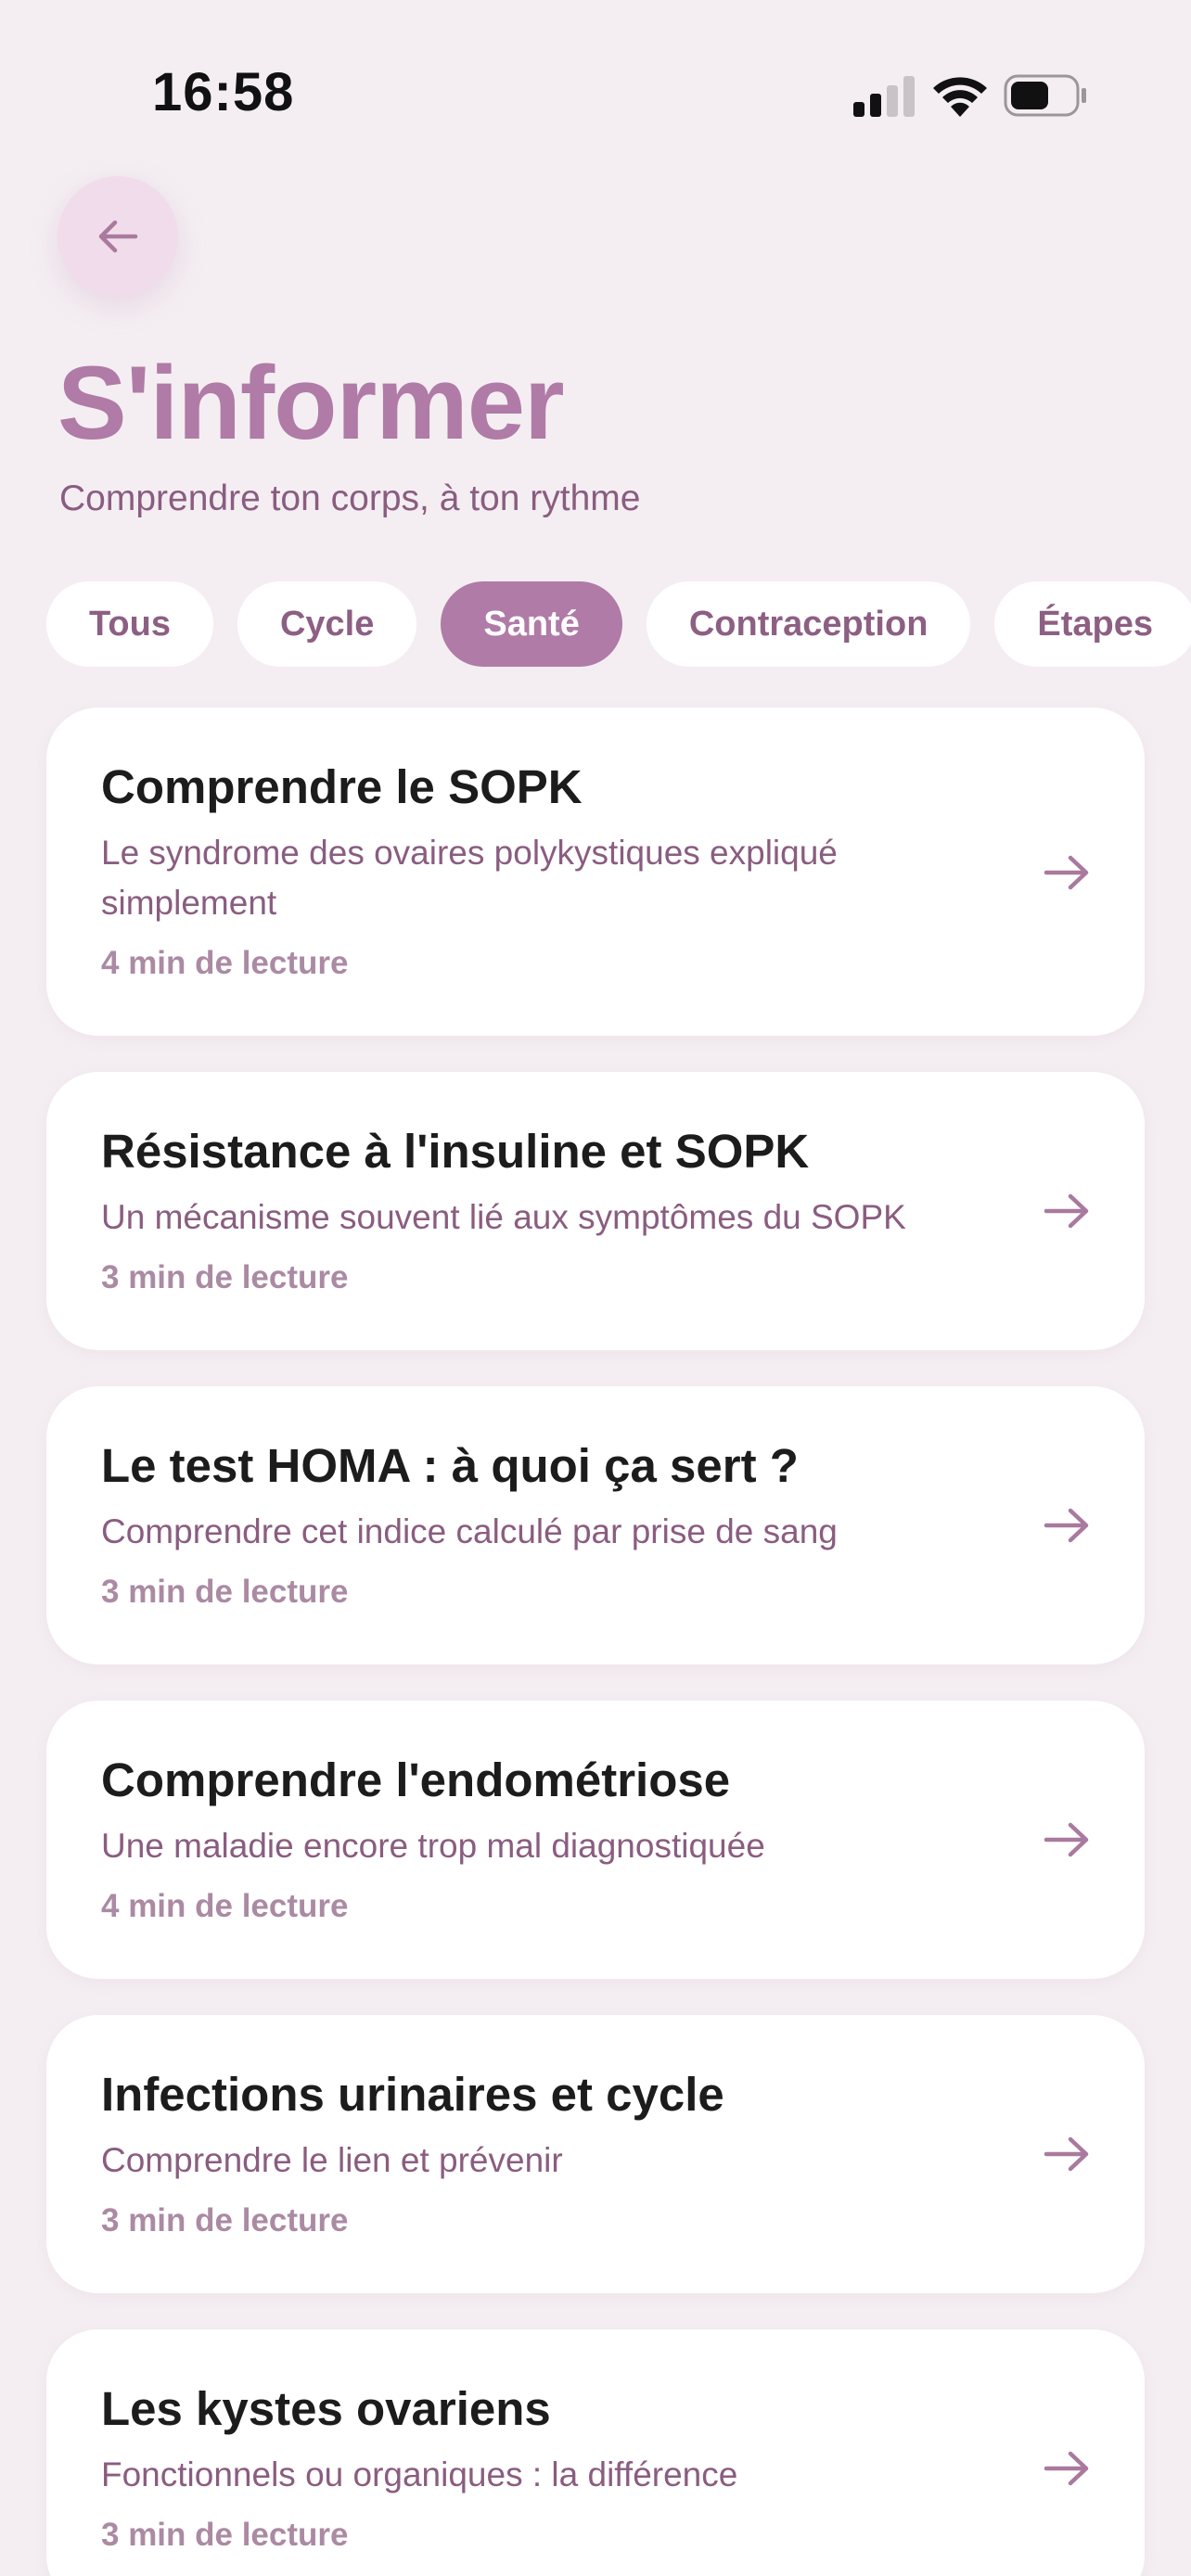 Image resolution: width=1191 pixels, height=2576 pixels. I want to click on article-title: Infections urinaires et cycle, so click(412, 2094).